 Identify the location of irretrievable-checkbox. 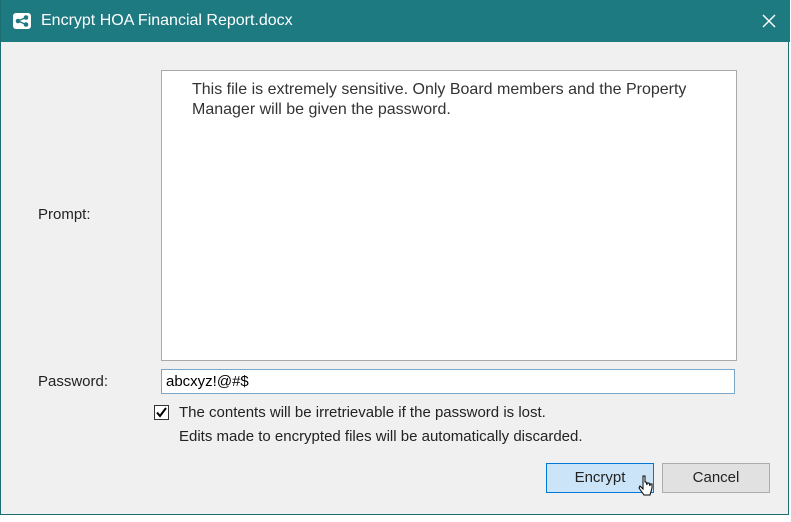
(161, 412).